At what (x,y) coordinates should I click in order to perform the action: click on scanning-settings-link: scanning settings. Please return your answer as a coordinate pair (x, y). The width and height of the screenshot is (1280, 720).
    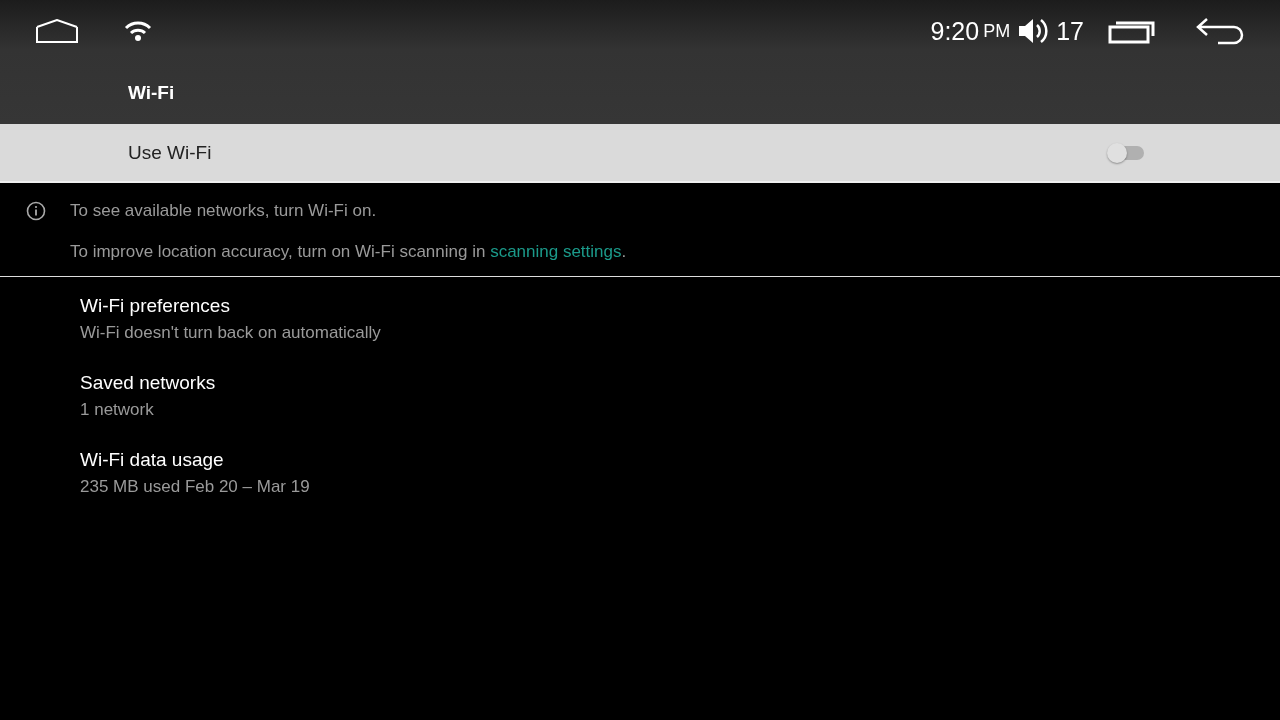
    Looking at the image, I should click on (556, 251).